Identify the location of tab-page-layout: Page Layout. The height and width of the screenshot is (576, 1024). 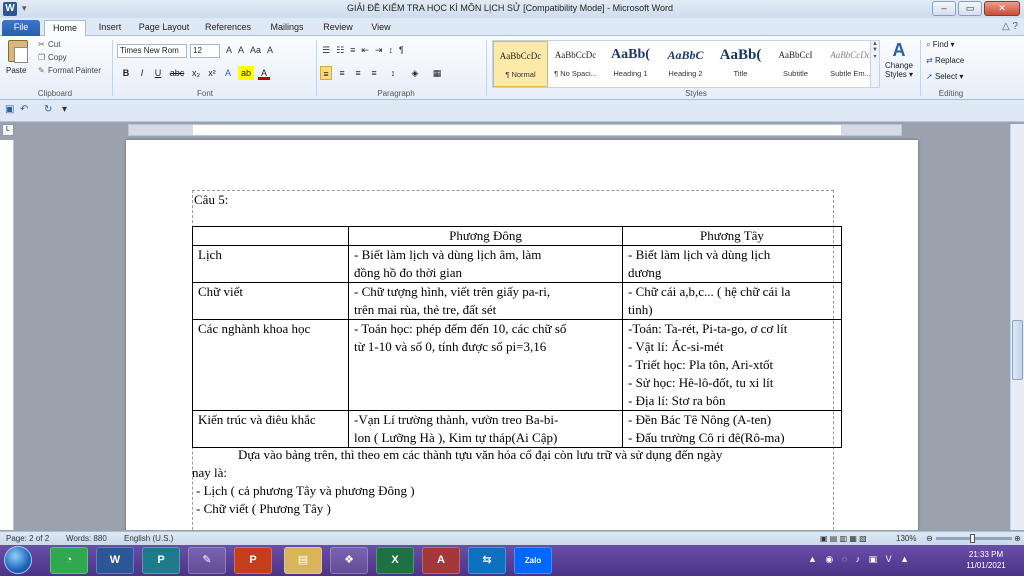
(164, 28).